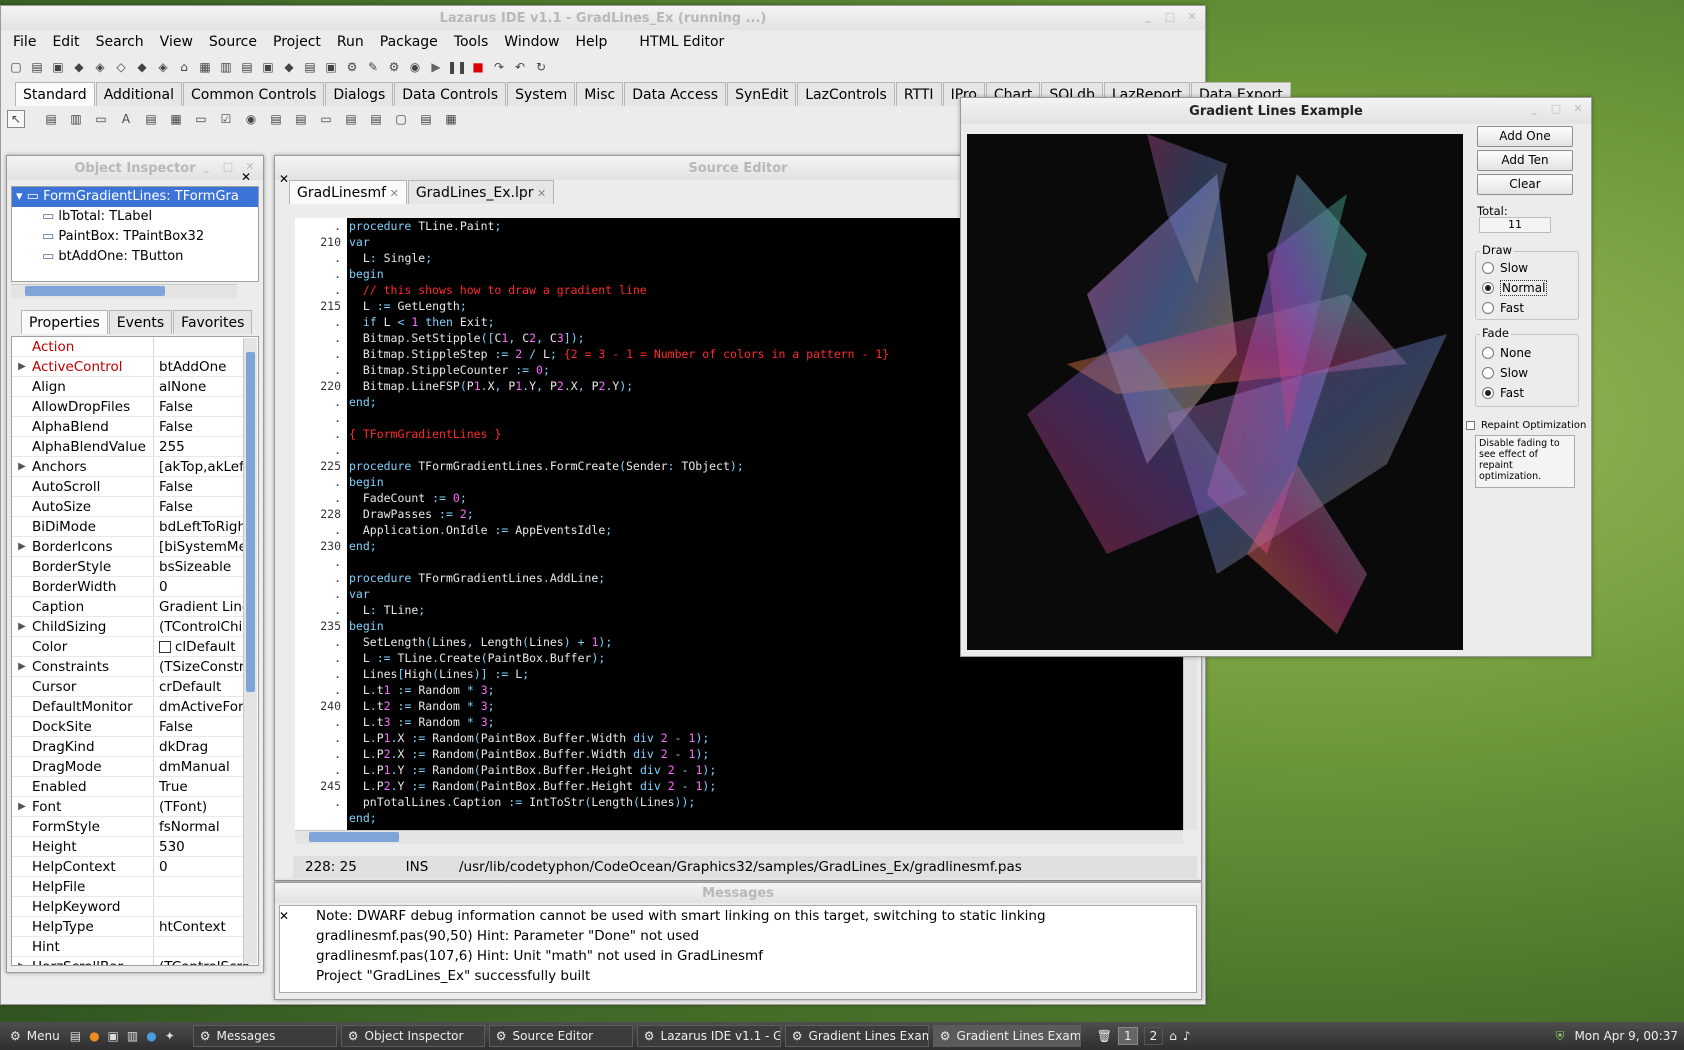 This screenshot has height=1050, width=1684. What do you see at coordinates (478, 67) in the screenshot?
I see `toolbar-icon: ■` at bounding box center [478, 67].